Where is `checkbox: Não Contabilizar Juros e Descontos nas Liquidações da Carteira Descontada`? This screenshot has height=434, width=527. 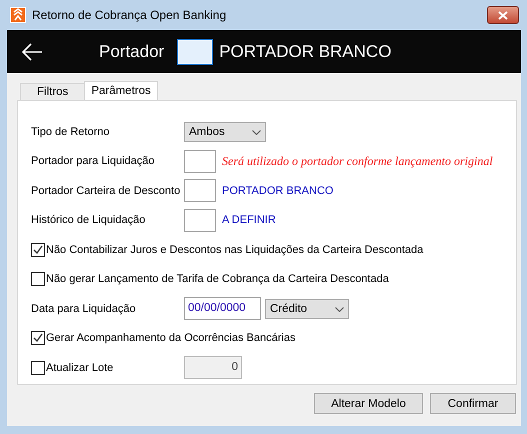
checkbox: Não Contabilizar Juros e Descontos nas Liquidações da Carteira Descontada is located at coordinates (227, 249).